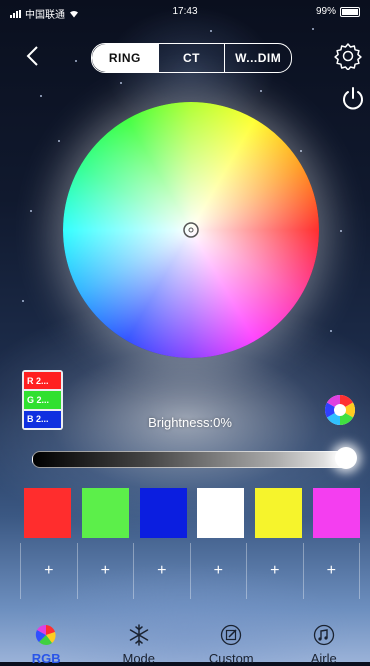 Image resolution: width=370 pixels, height=666 pixels. What do you see at coordinates (191, 230) in the screenshot?
I see `color-picker-handle` at bounding box center [191, 230].